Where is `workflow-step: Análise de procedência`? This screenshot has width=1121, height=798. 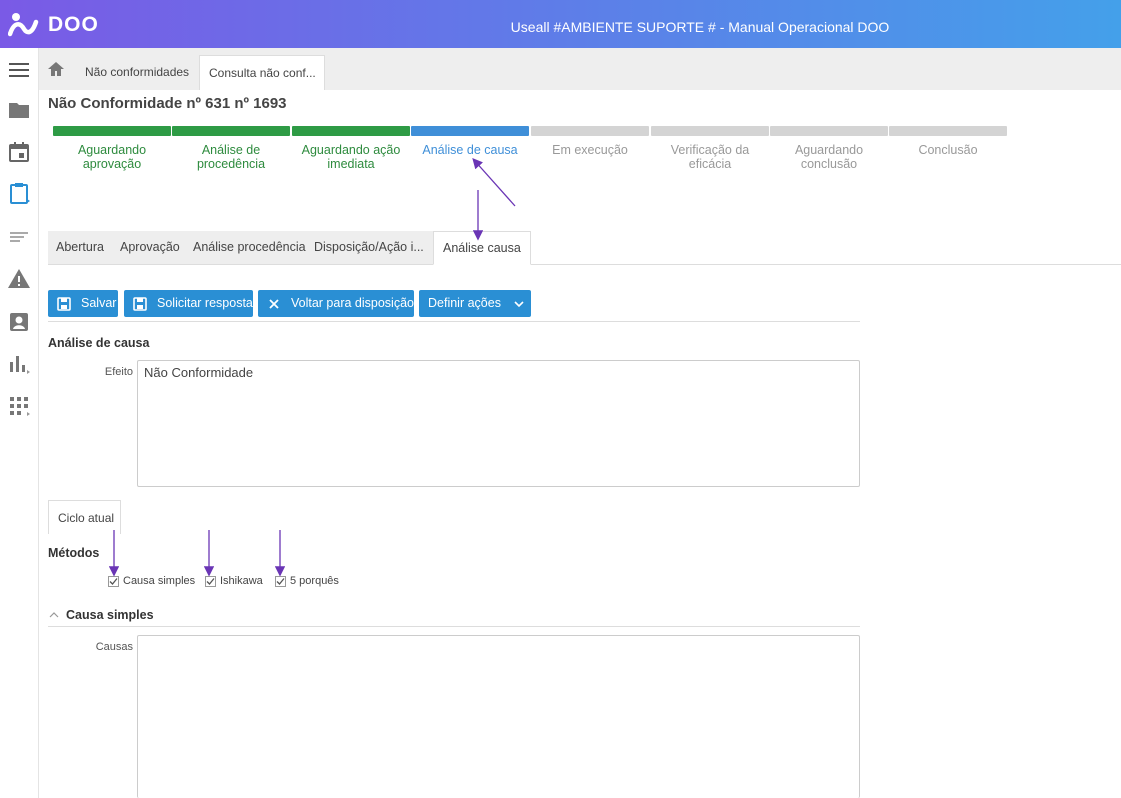 workflow-step: Análise de procedência is located at coordinates (231, 148).